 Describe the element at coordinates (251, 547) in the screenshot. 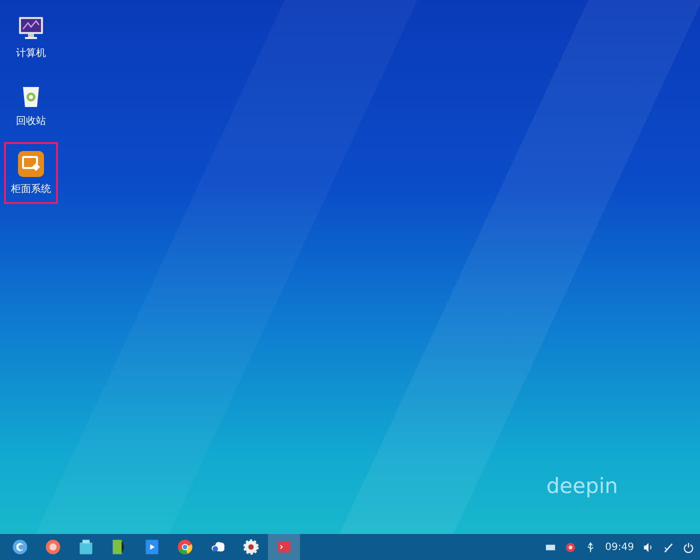

I see `gear-icon` at that location.